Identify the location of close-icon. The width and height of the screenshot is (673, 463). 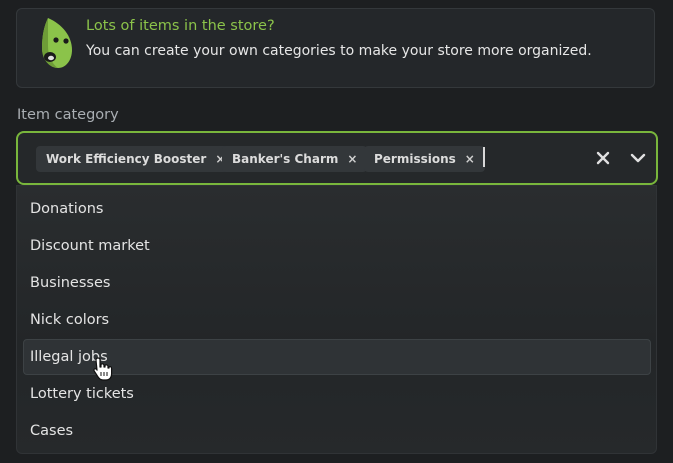
(603, 158).